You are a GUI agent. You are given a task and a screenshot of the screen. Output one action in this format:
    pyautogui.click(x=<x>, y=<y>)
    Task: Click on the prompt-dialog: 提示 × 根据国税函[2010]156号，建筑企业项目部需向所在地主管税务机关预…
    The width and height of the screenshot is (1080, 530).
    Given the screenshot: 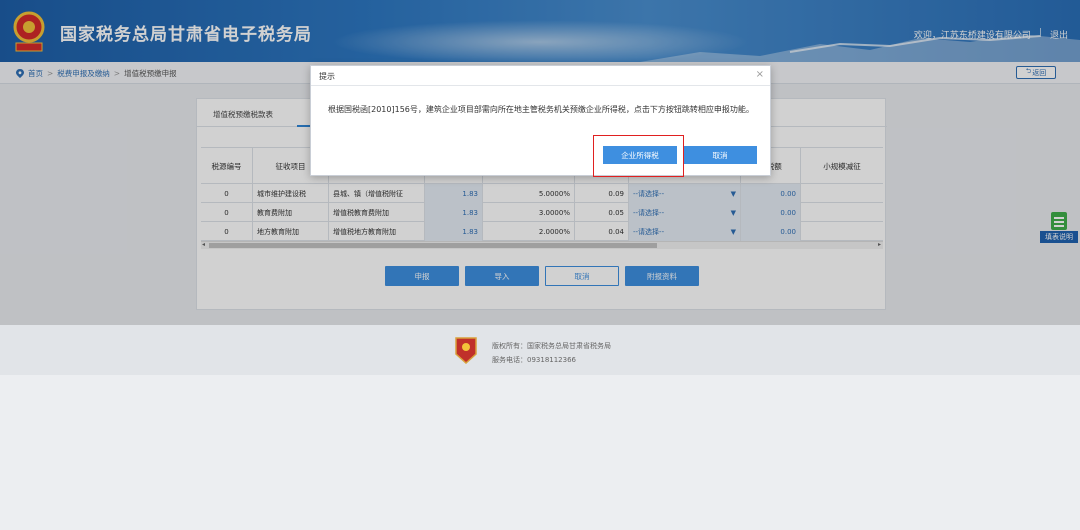 What is the action you would take?
    pyautogui.click(x=540, y=120)
    